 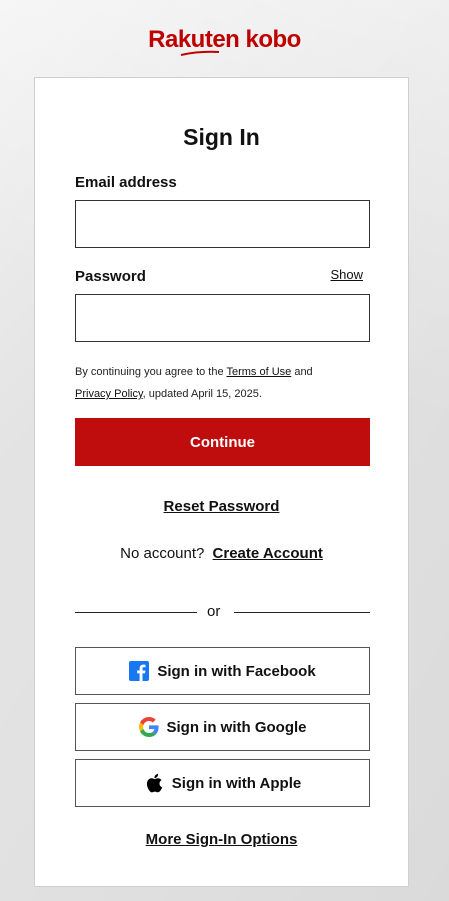 I want to click on reset-password-row: Reset Password, so click(x=221, y=506).